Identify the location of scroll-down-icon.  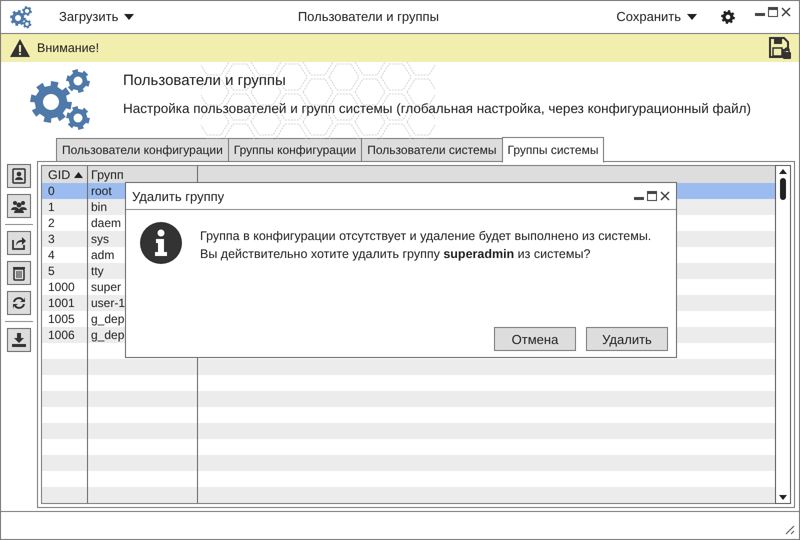
(783, 497).